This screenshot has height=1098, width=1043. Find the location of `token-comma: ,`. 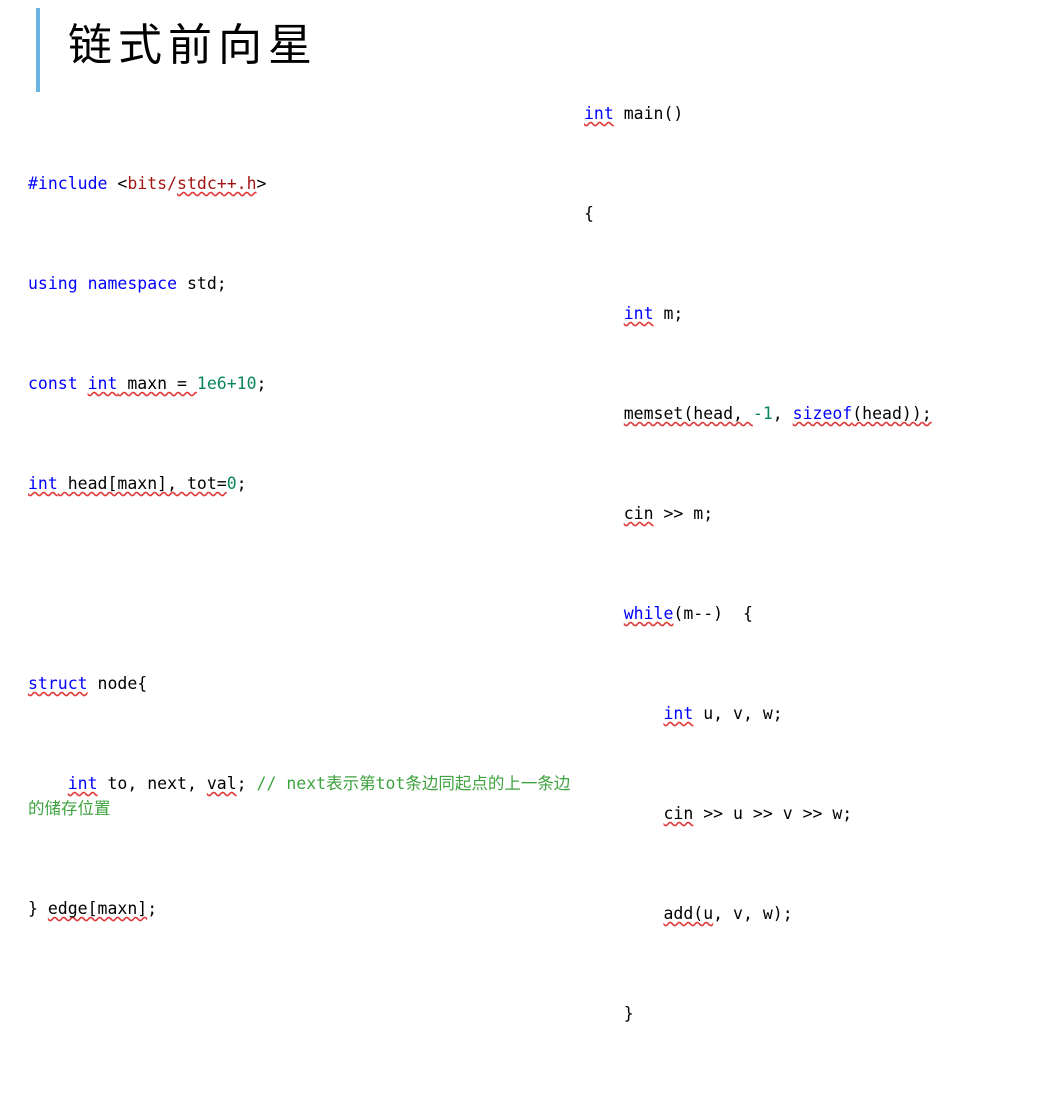

token-comma: , is located at coordinates (782, 413).